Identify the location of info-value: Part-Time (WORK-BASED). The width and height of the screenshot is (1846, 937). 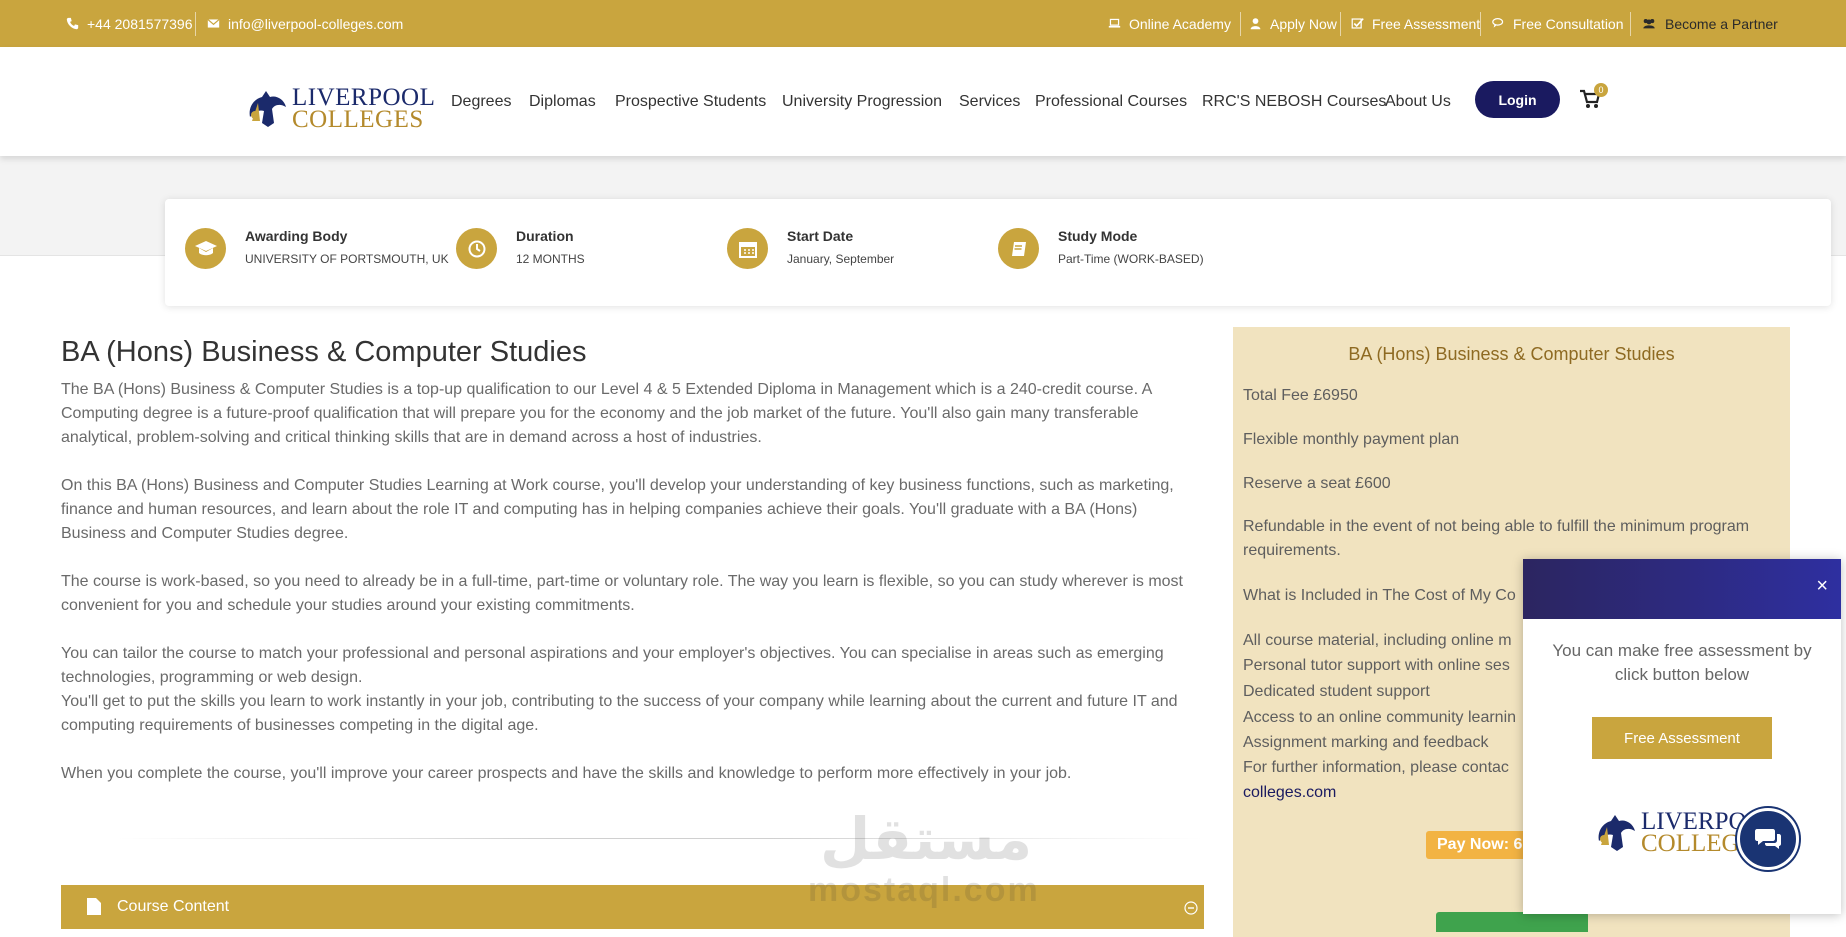
(1131, 259).